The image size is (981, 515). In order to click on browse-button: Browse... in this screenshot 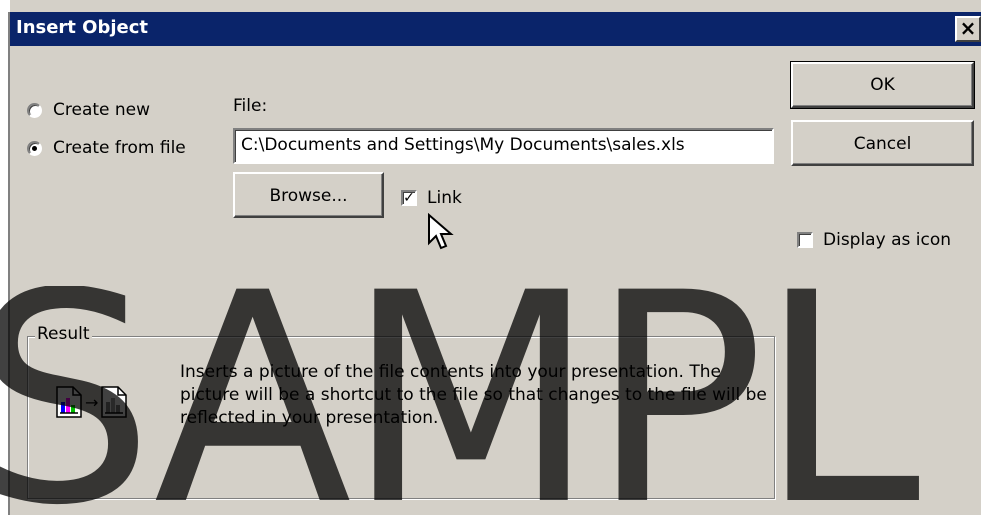, I will do `click(308, 195)`.